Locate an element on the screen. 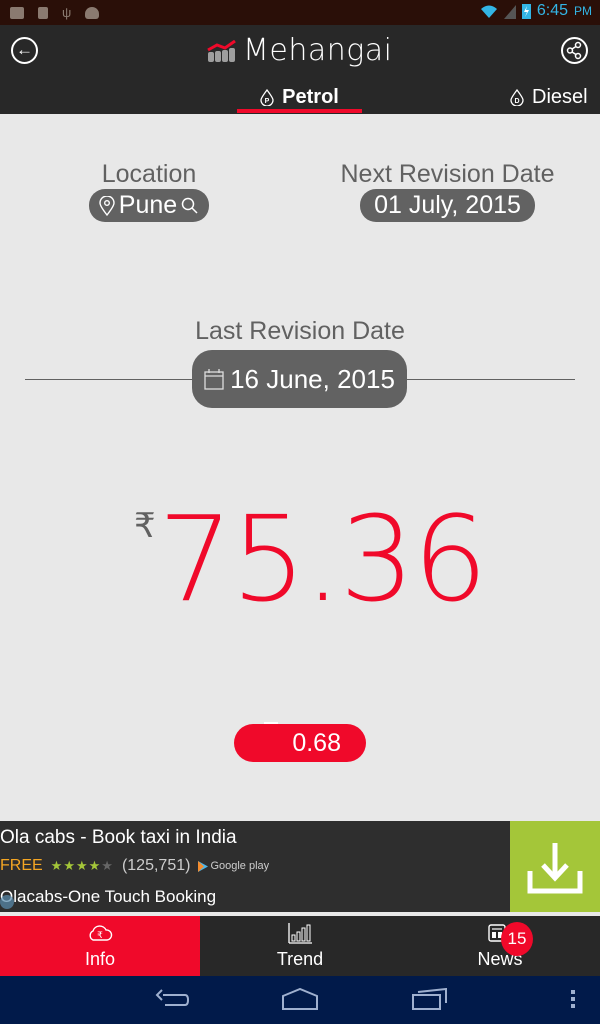  nav-news: News is located at coordinates (500, 946).